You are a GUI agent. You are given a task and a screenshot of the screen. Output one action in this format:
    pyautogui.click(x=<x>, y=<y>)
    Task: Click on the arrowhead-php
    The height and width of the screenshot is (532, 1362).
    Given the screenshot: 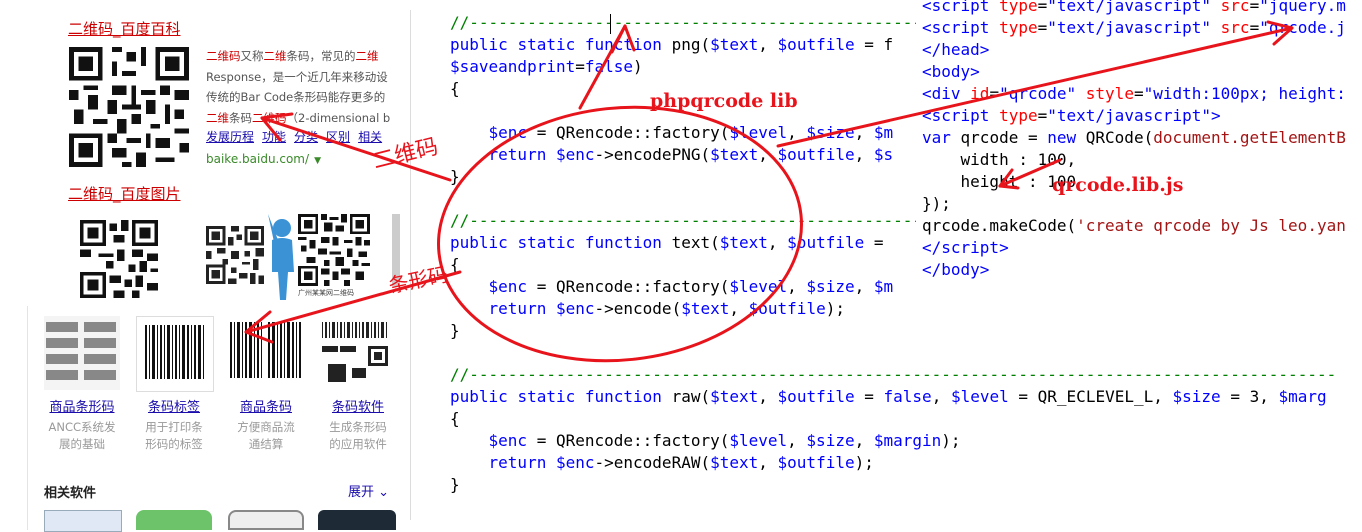 What is the action you would take?
    pyautogui.click(x=623, y=39)
    